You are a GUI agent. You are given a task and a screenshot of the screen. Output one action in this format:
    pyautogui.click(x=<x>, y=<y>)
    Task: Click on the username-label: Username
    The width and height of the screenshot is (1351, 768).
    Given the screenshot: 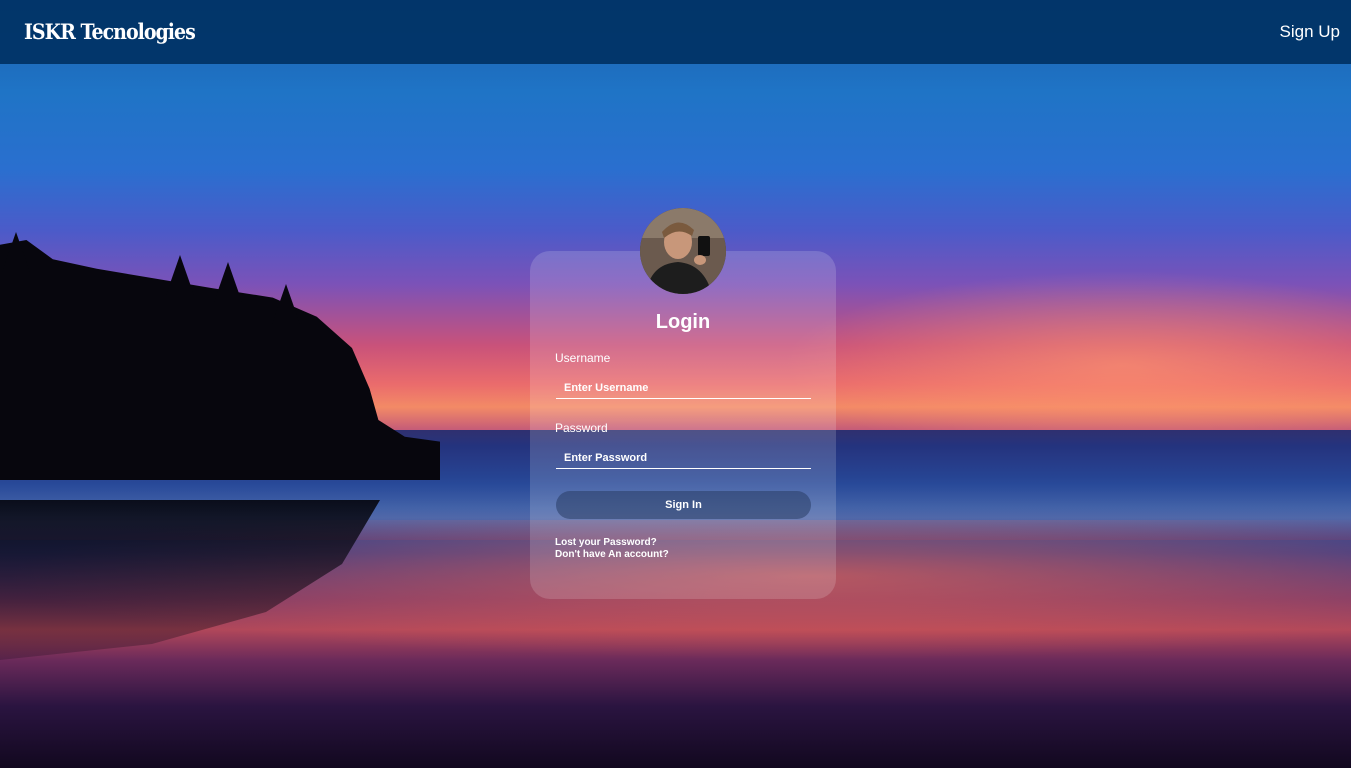 What is the action you would take?
    pyautogui.click(x=583, y=358)
    